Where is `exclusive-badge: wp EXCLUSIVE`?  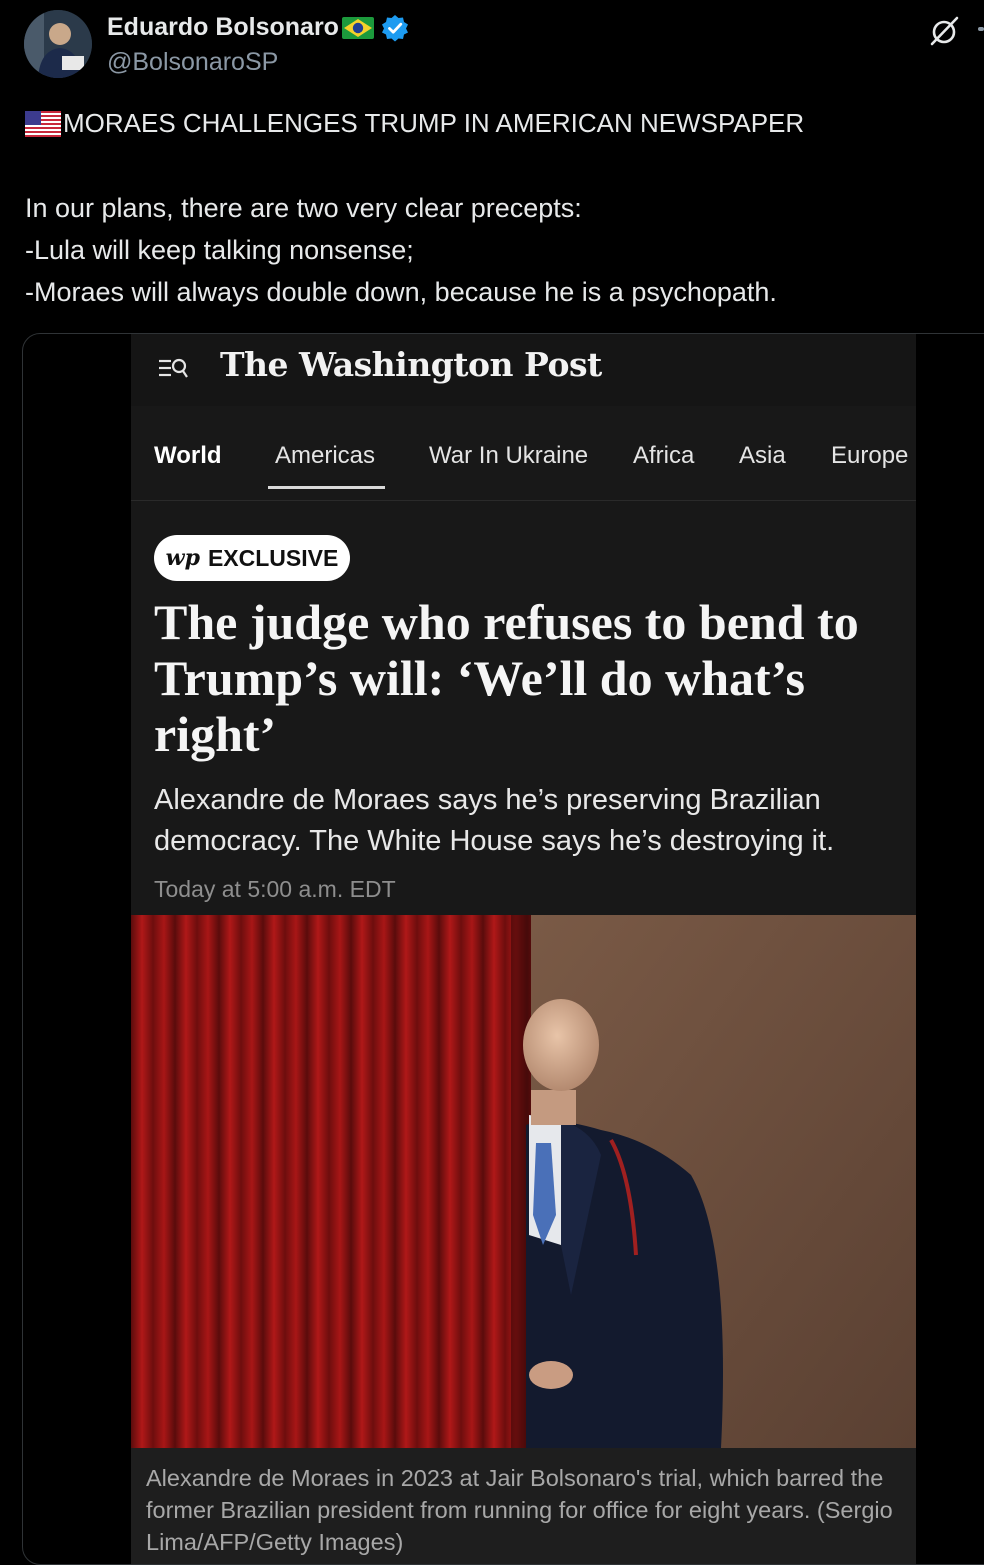 exclusive-badge: wp EXCLUSIVE is located at coordinates (252, 558).